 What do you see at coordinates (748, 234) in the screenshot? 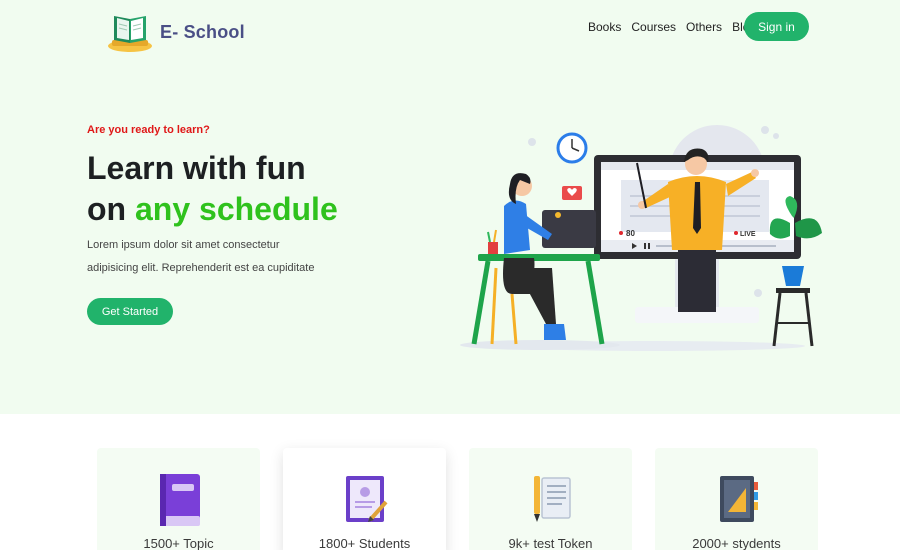
I see `live-badge: LIVE` at bounding box center [748, 234].